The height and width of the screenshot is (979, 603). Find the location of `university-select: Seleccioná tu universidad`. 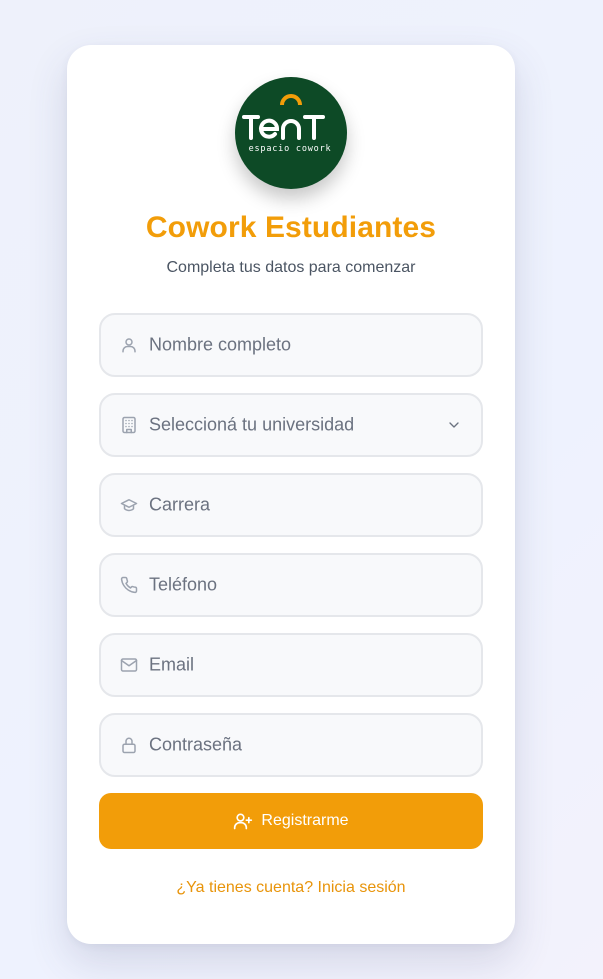

university-select: Seleccioná tu universidad is located at coordinates (291, 425).